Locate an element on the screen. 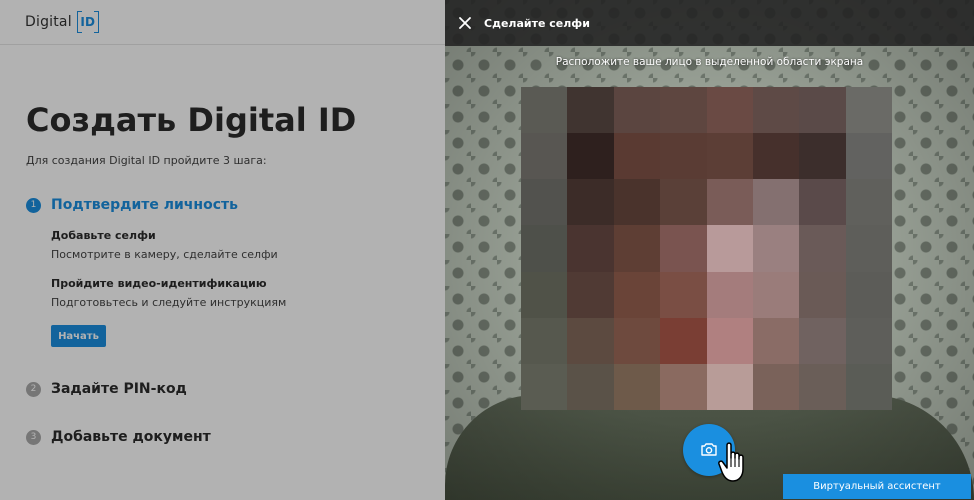  close-icon is located at coordinates (465, 23).